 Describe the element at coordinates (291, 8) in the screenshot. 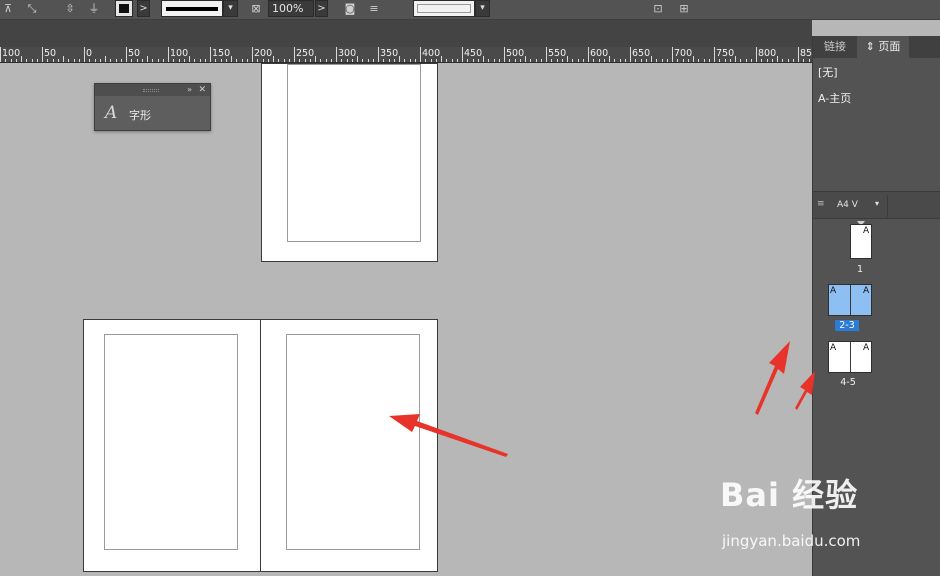

I see `scale-percent-field: 100%` at that location.